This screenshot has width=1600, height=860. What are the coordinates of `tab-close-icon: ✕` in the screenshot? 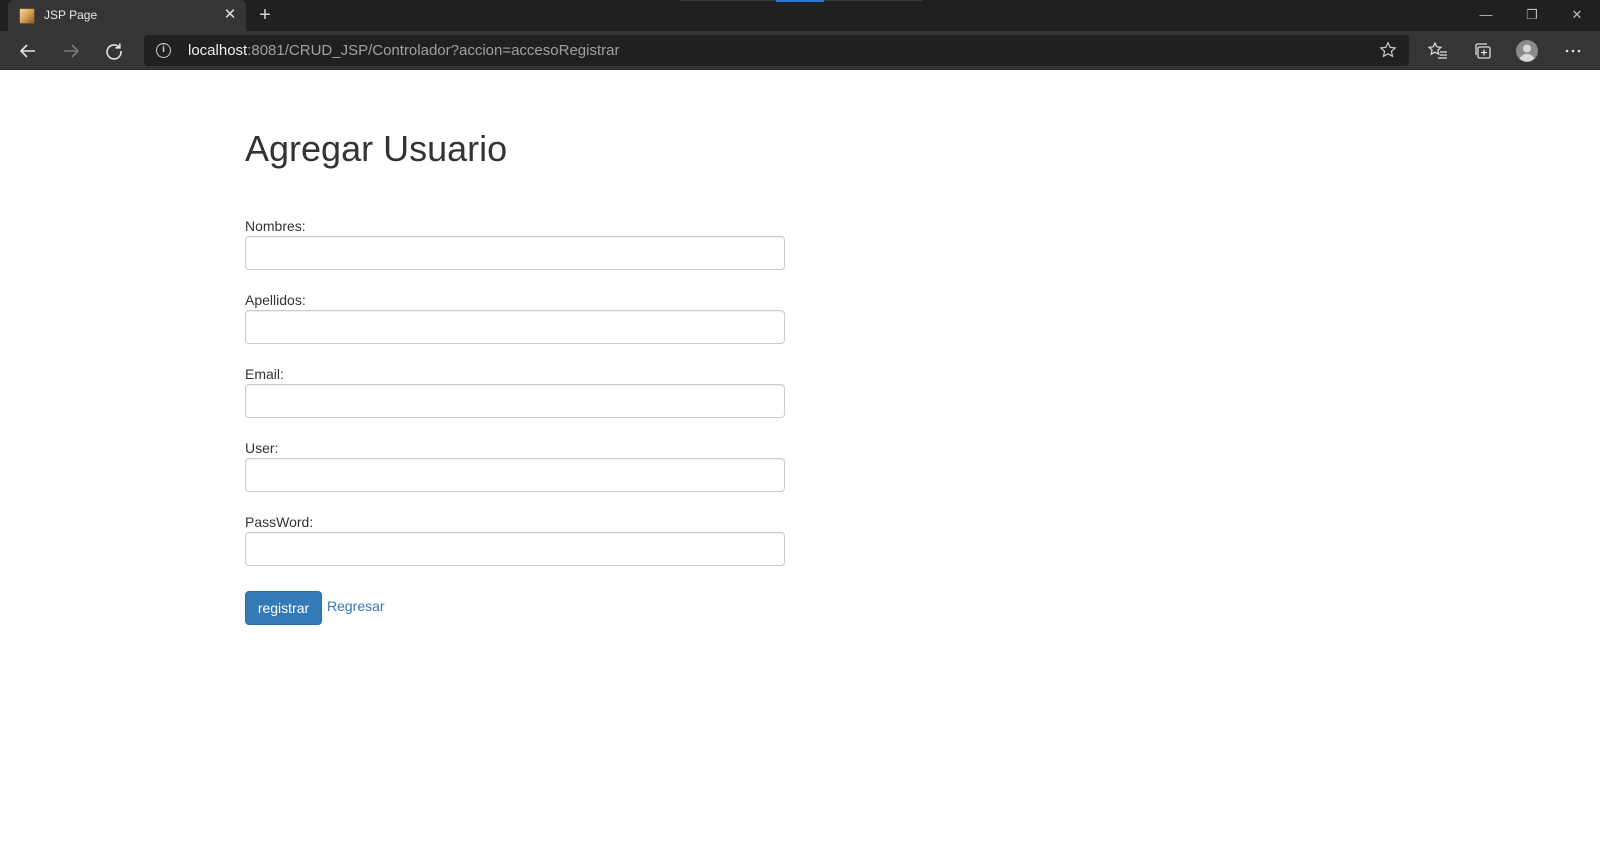 It's located at (230, 15).